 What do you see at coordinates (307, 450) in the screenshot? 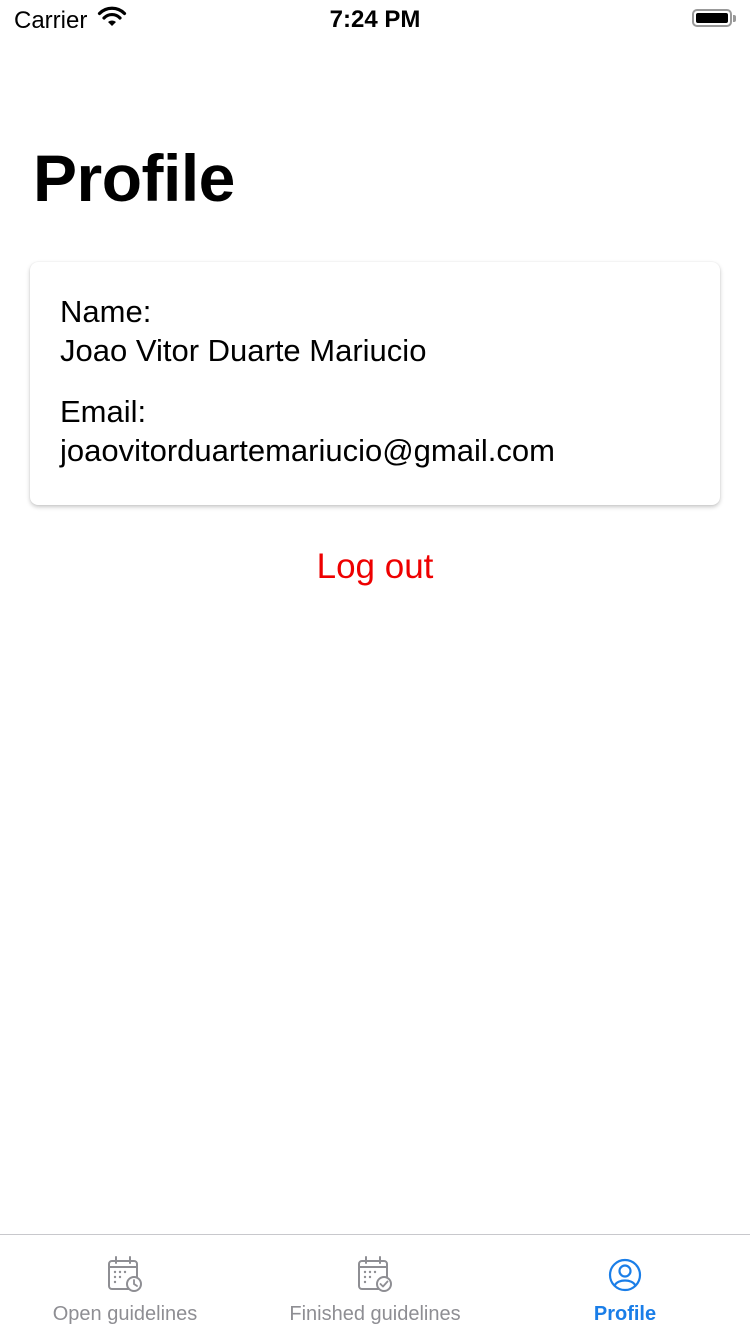
I see `email-value: joaovitorduartemariucio@gmail.com` at bounding box center [307, 450].